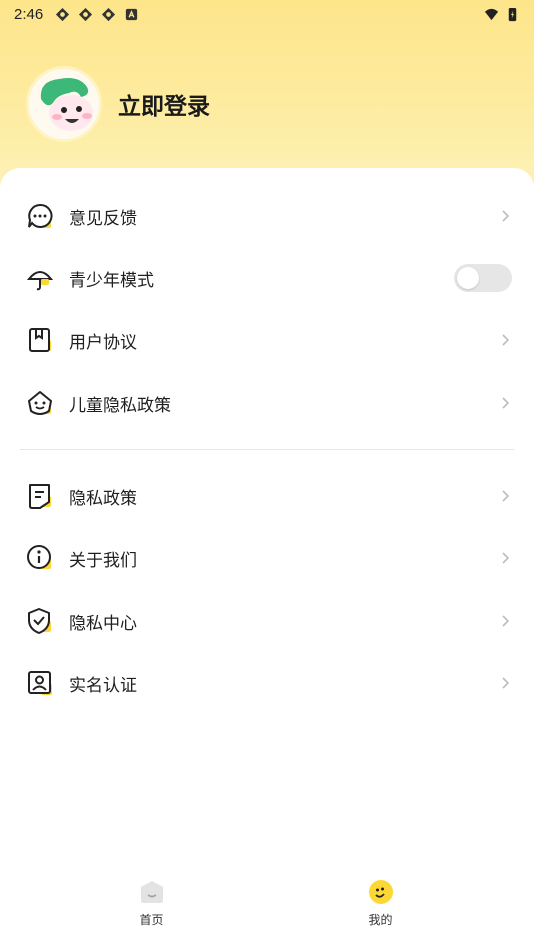 The height and width of the screenshot is (950, 534). Describe the element at coordinates (120, 405) in the screenshot. I see `menu-item-label: 儿童隐私政策` at that location.